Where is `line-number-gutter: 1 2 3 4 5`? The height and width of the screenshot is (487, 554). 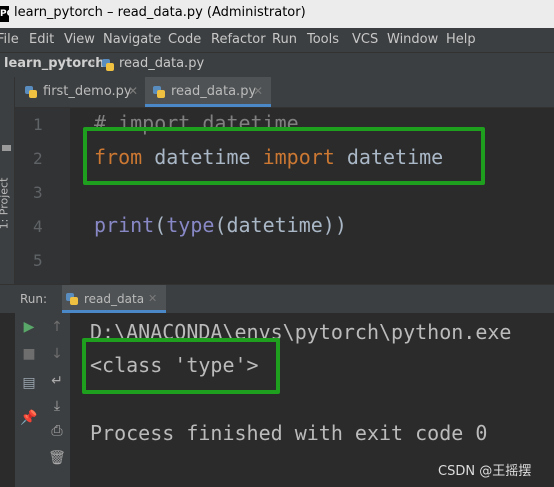
line-number-gutter: 1 2 3 4 5 is located at coordinates (42, 196).